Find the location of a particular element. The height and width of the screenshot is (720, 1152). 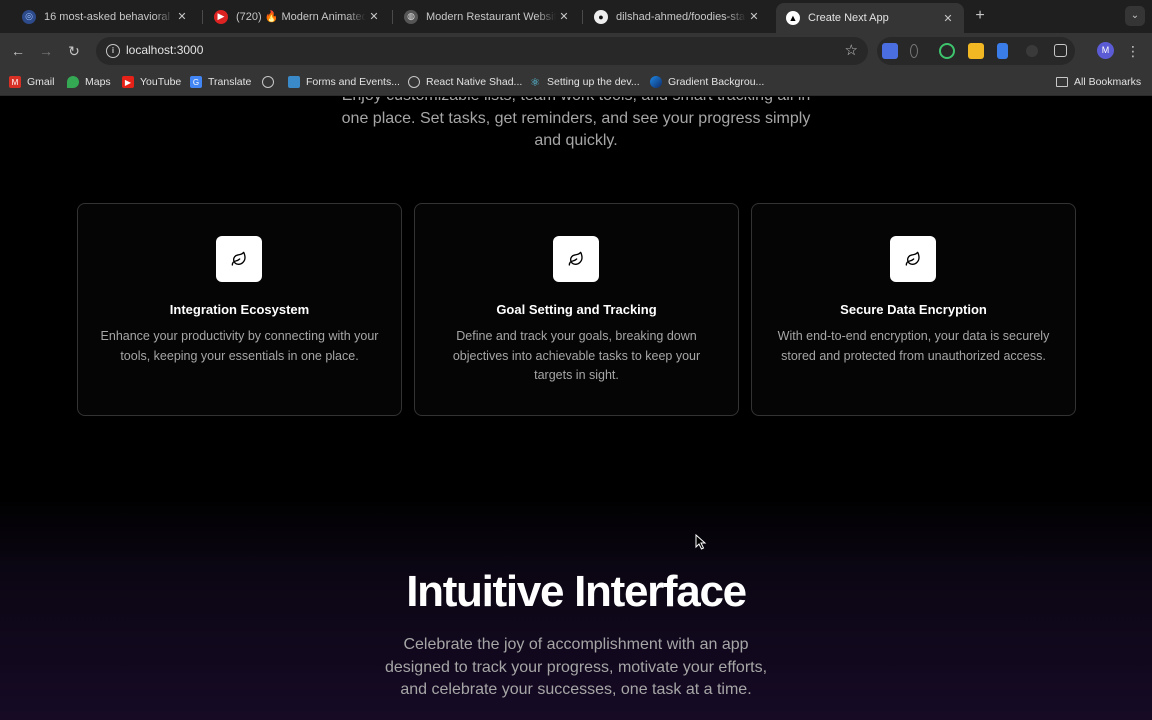

a-extension-icon is located at coordinates (976, 51).